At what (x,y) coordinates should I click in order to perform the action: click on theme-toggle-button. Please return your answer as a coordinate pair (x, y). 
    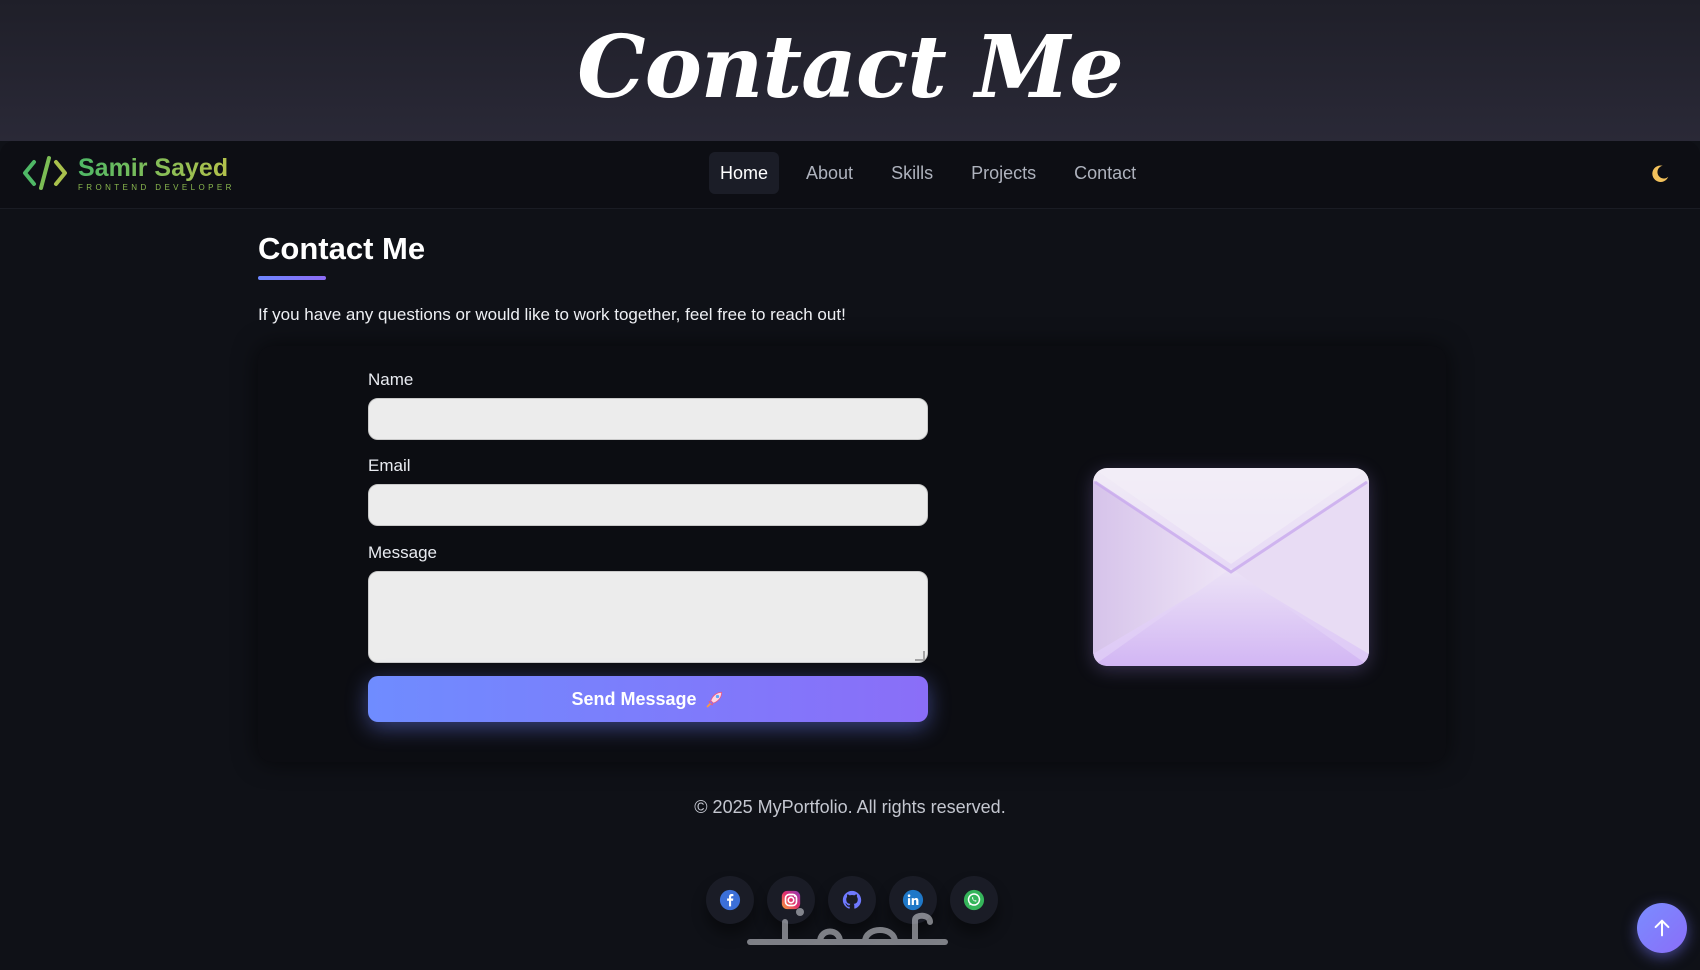
    Looking at the image, I should click on (1660, 175).